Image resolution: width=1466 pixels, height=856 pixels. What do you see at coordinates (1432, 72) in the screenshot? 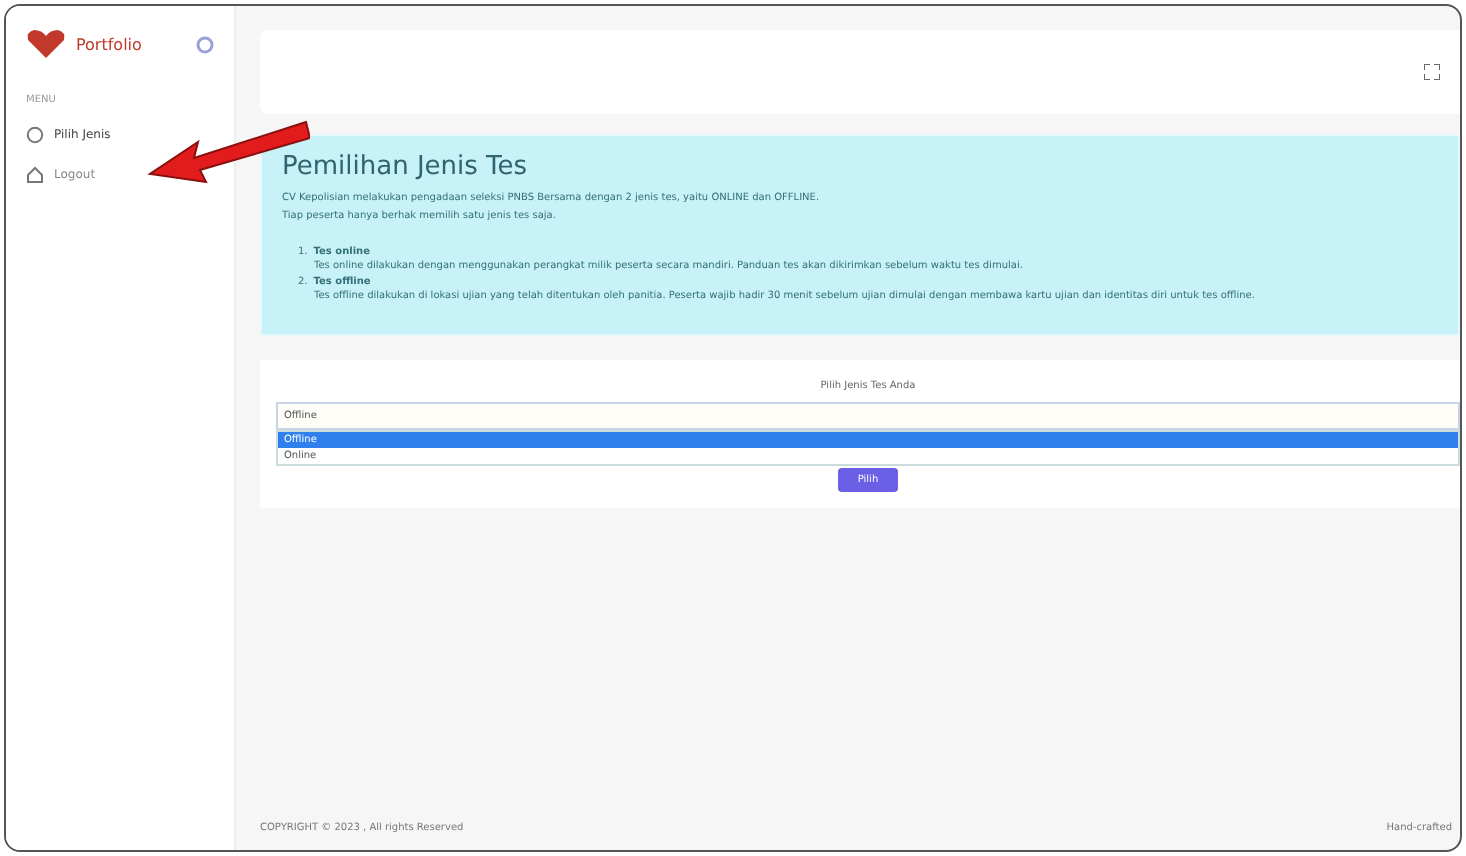
I see `fullscreen-icon` at bounding box center [1432, 72].